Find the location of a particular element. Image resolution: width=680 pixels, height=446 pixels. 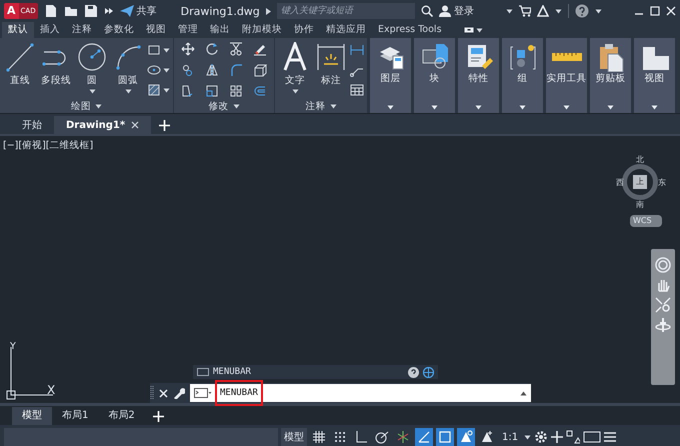

ribbon-tab: 附加模块 is located at coordinates (262, 30).